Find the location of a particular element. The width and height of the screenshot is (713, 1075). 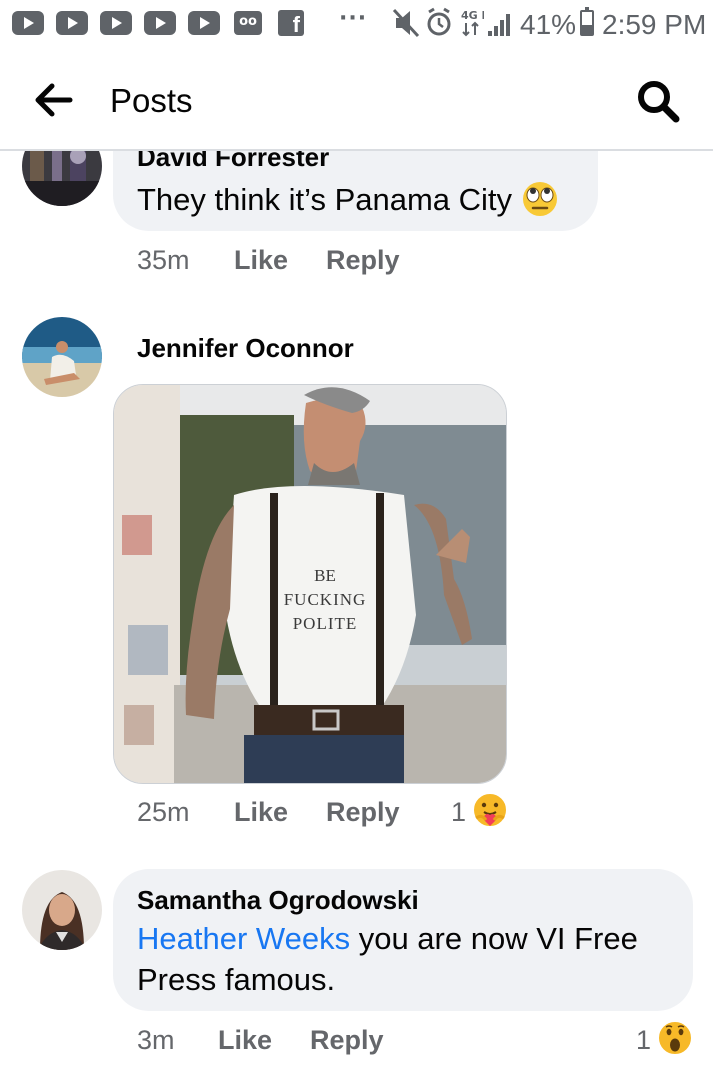

arrow-left-icon is located at coordinates (53, 100).